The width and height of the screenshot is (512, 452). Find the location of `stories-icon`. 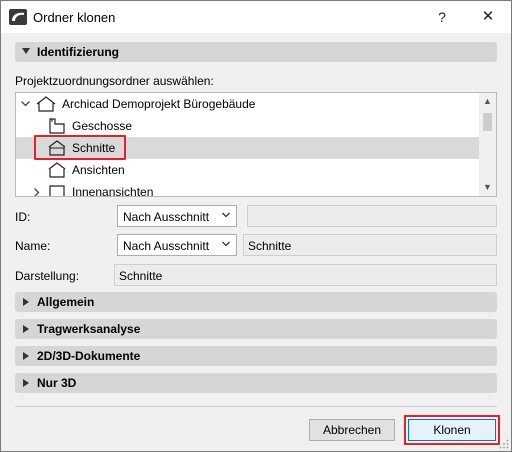

stories-icon is located at coordinates (57, 126).